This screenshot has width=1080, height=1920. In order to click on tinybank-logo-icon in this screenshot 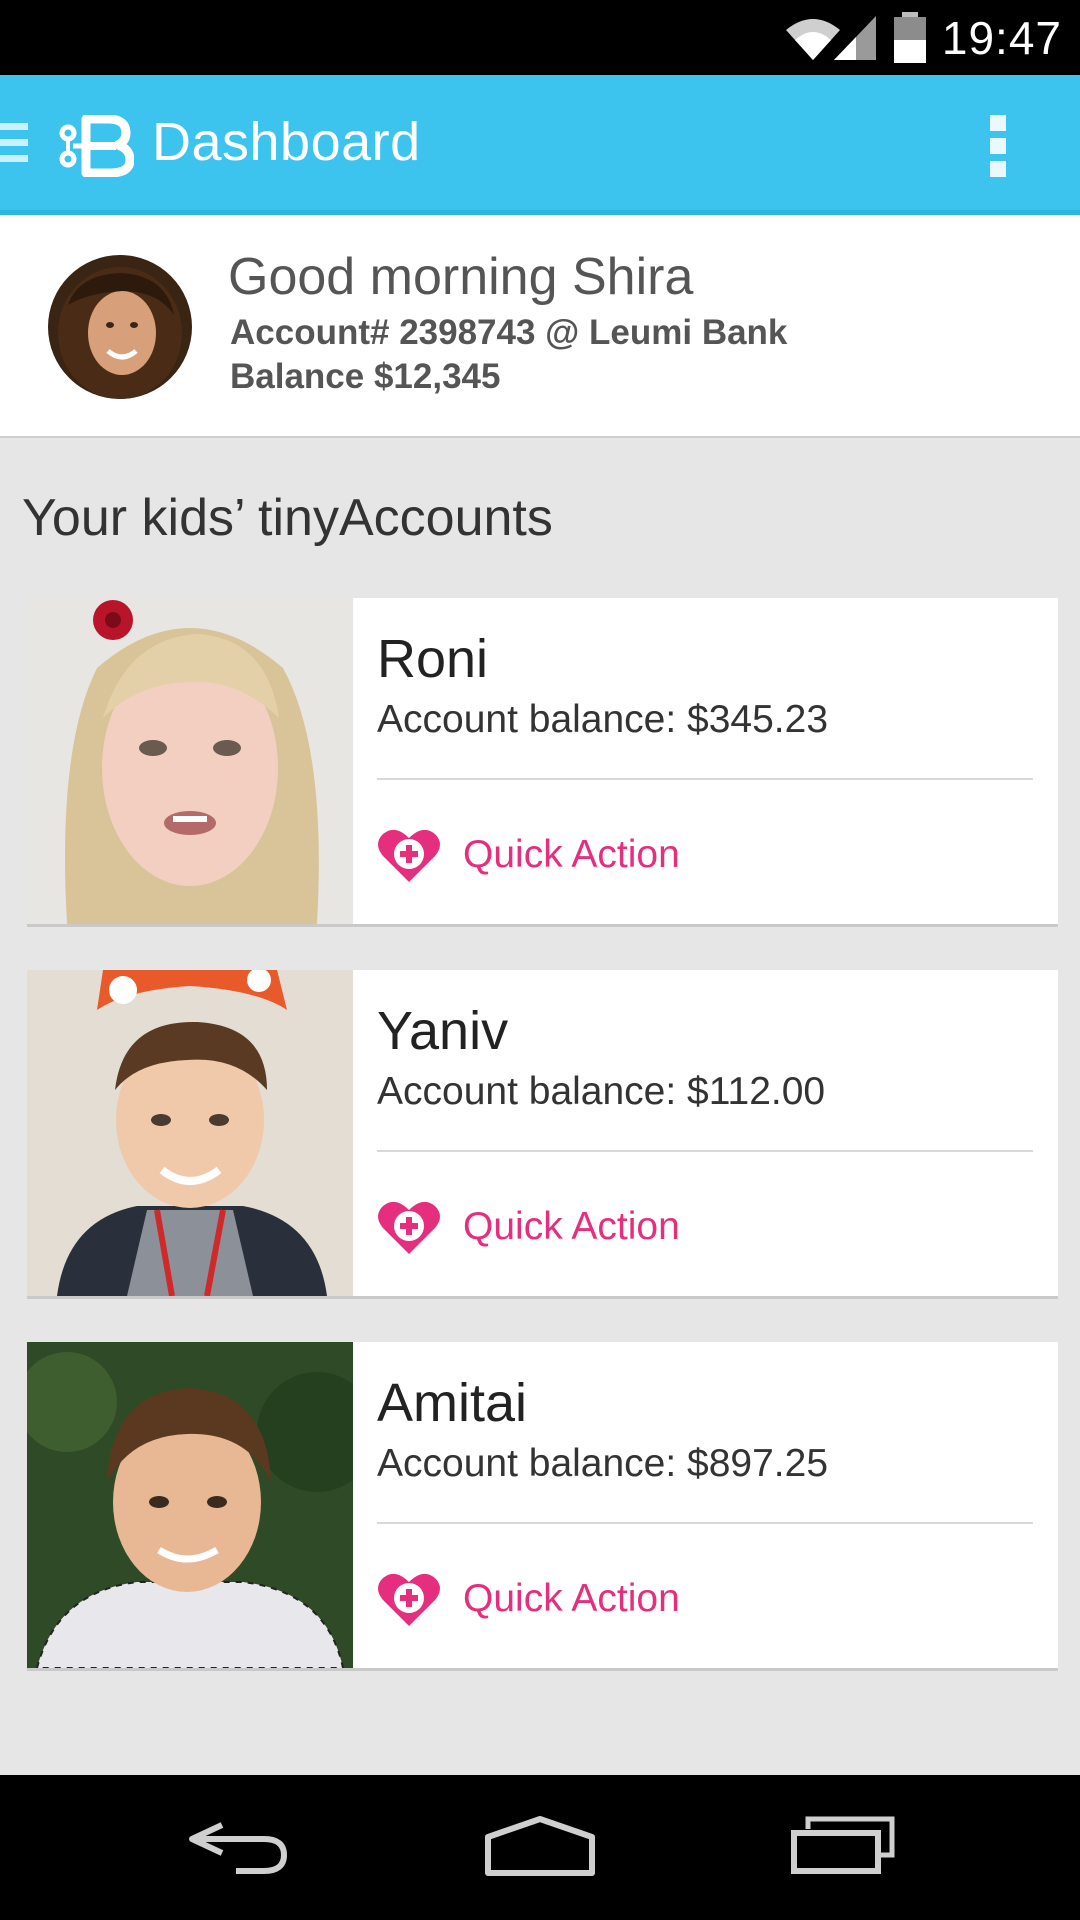, I will do `click(95, 148)`.